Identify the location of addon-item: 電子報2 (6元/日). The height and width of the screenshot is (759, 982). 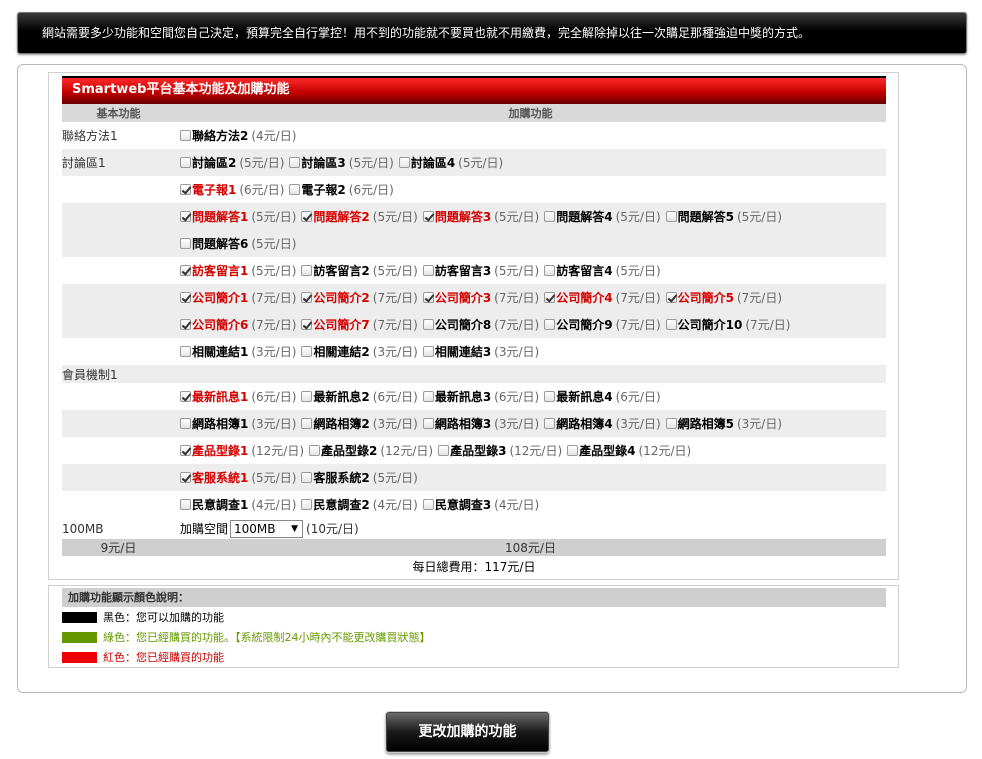
(341, 189).